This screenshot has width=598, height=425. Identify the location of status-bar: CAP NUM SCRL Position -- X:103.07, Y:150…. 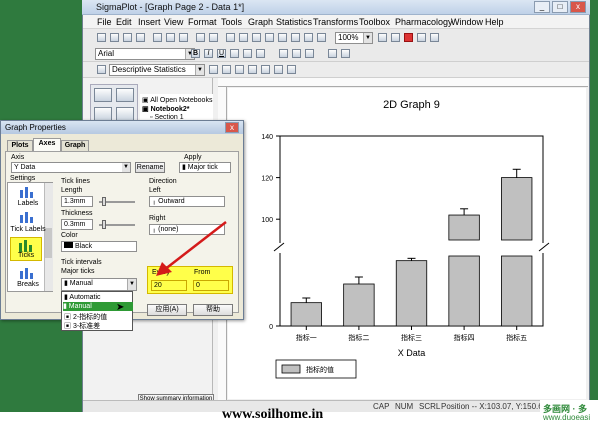
(336, 406).